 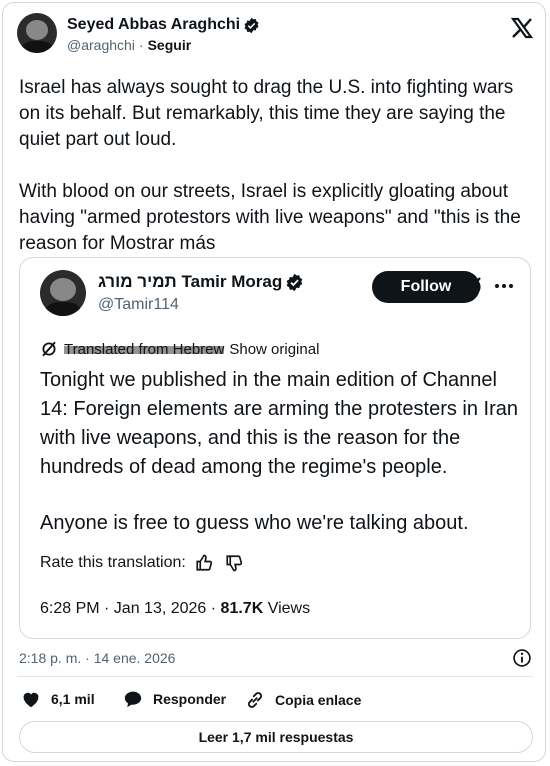 What do you see at coordinates (504, 286) in the screenshot?
I see `more-icon` at bounding box center [504, 286].